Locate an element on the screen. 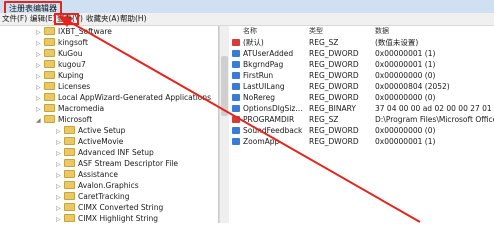 Image resolution: width=494 pixels, height=240 pixels. value-type: REG_SZ is located at coordinates (324, 42).